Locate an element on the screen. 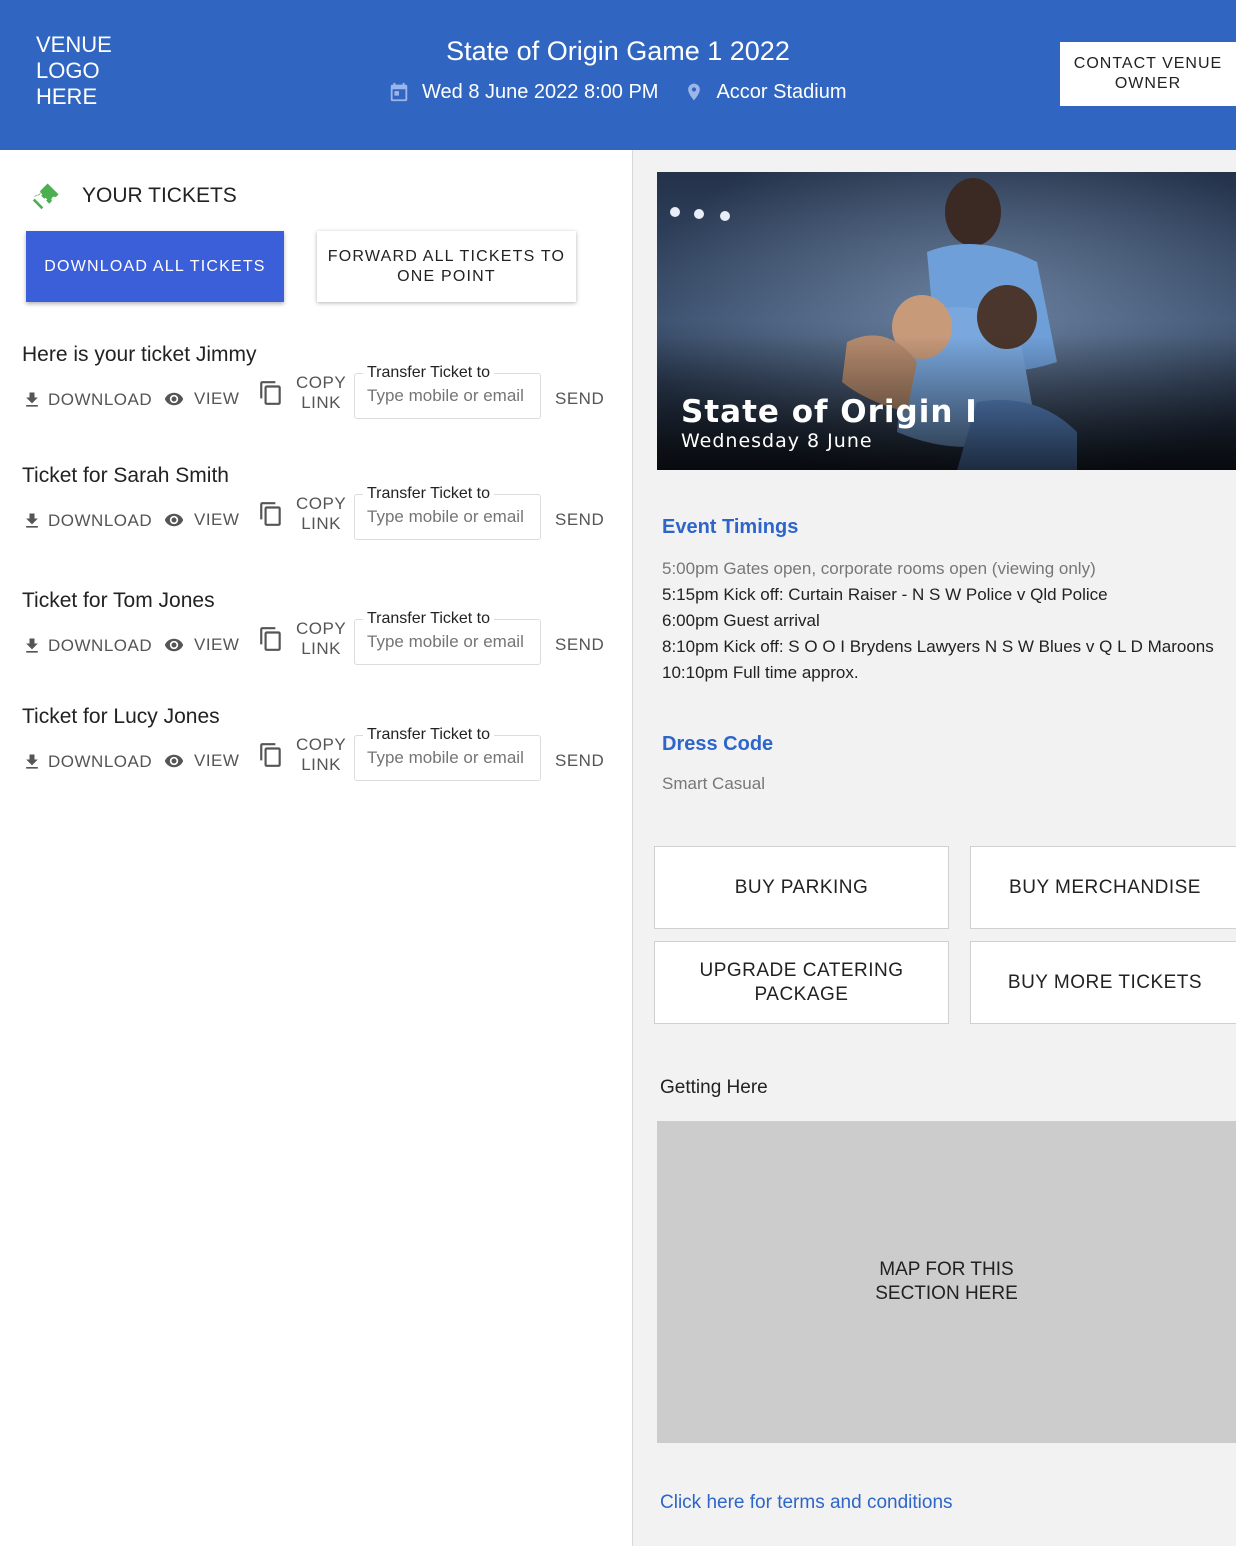  upgrade-catering-button: UPGRADE CATERING PACKAGE is located at coordinates (801, 982).